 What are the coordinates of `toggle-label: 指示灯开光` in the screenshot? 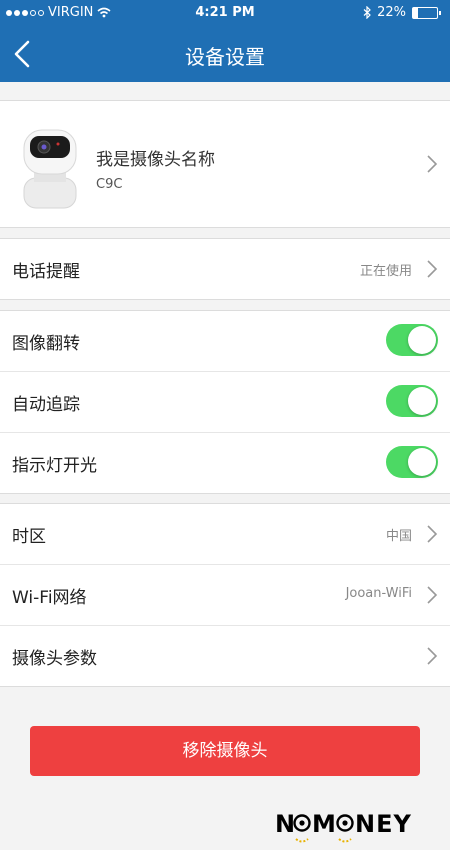 It's located at (54, 466).